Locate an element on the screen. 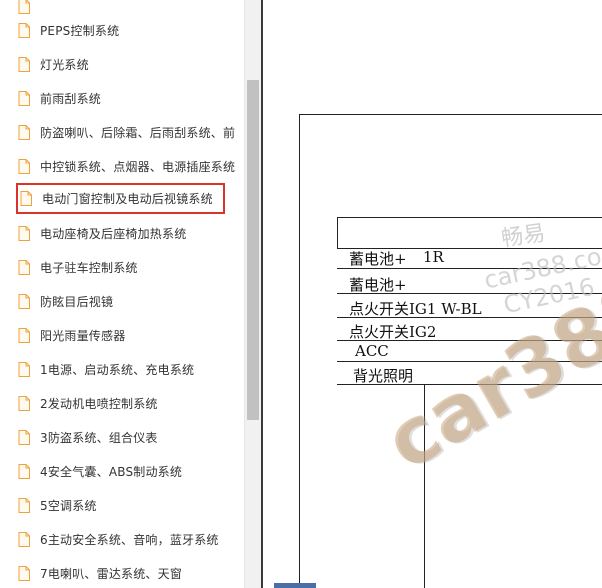 The height and width of the screenshot is (588, 602). file-item-label: 防眩目后视镜 is located at coordinates (77, 301).